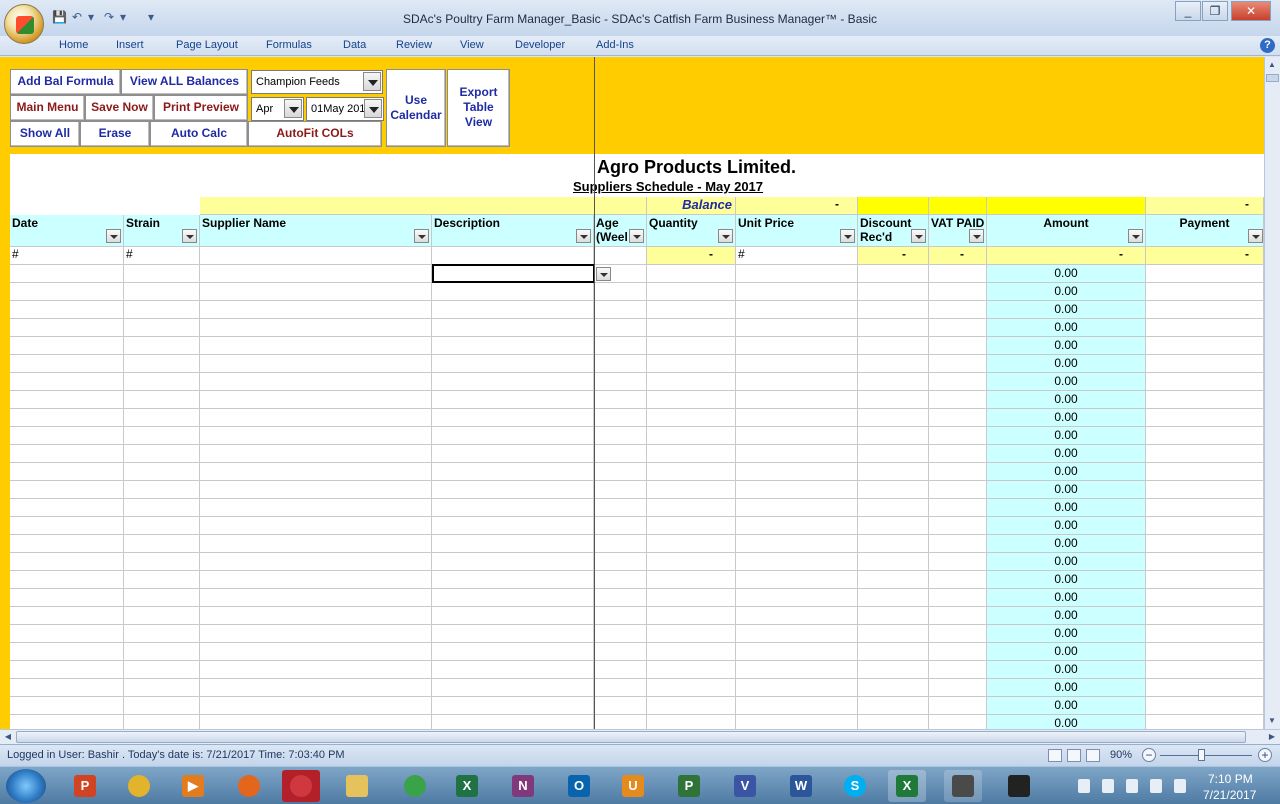 The image size is (1280, 804). Describe the element at coordinates (579, 786) in the screenshot. I see `outlook-icon: O` at that location.